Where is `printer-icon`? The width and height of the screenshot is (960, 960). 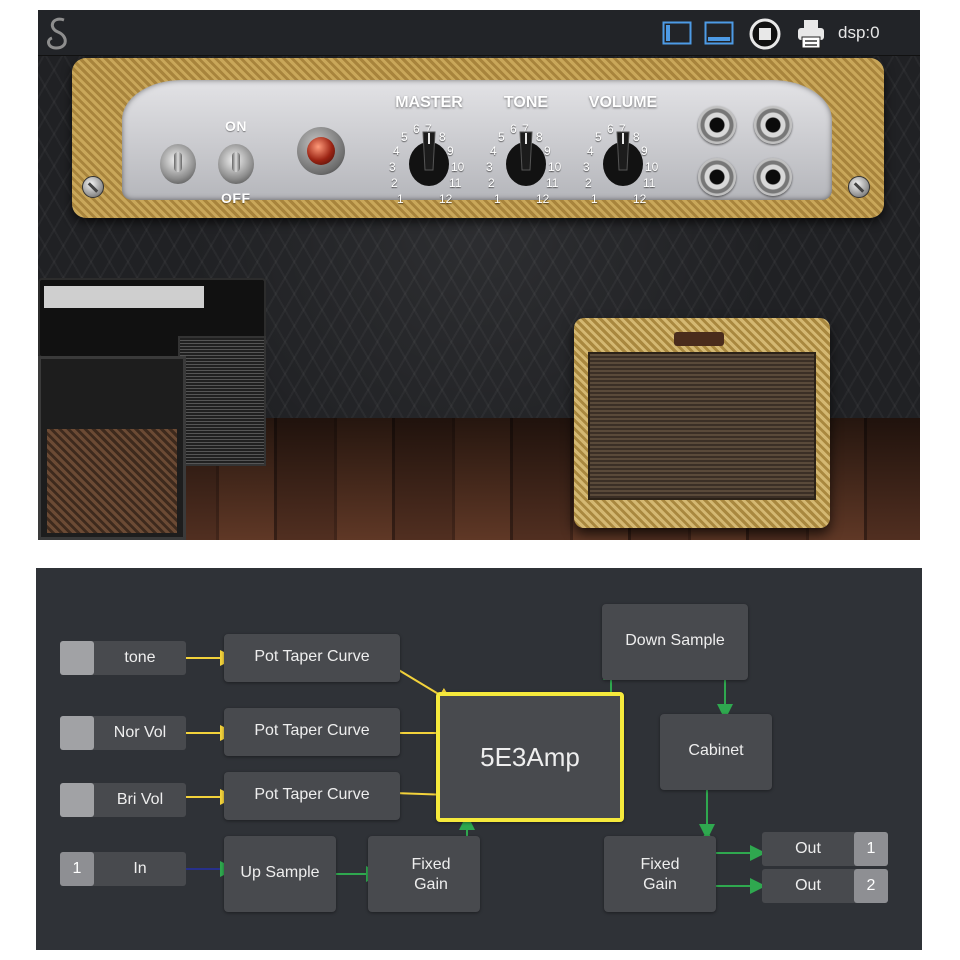
printer-icon is located at coordinates (811, 34).